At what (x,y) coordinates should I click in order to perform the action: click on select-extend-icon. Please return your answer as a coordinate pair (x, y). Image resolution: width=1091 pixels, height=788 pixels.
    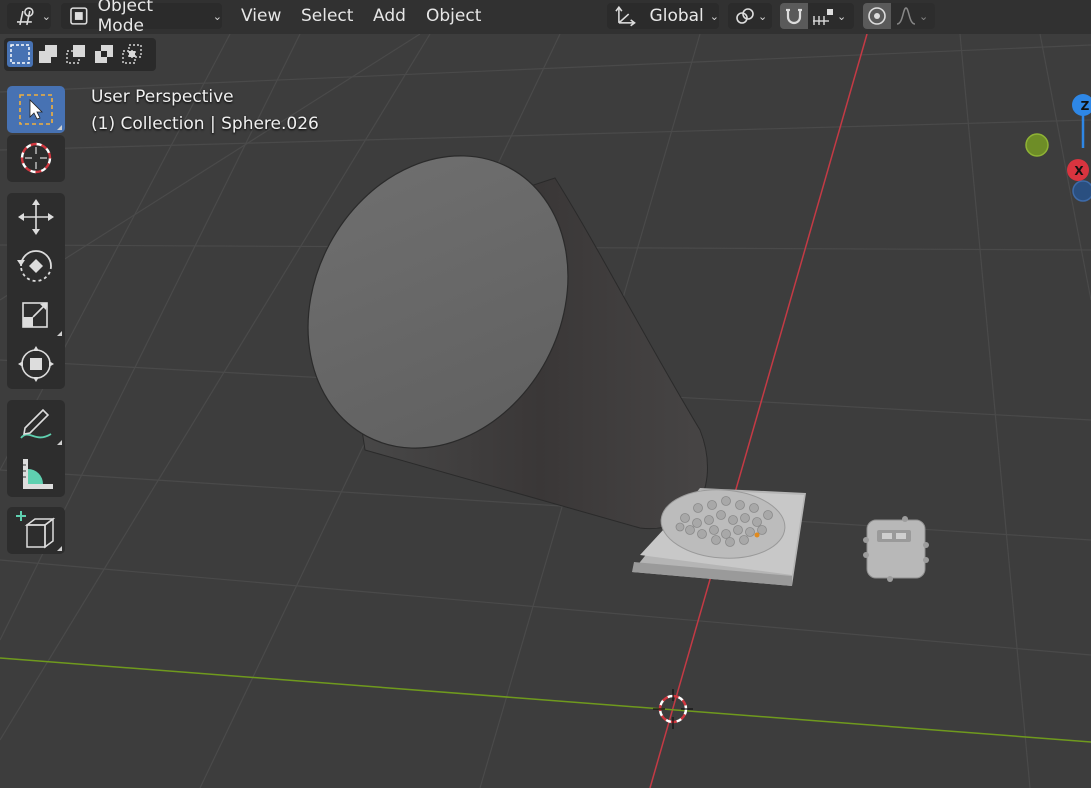
    Looking at the image, I should click on (48, 54).